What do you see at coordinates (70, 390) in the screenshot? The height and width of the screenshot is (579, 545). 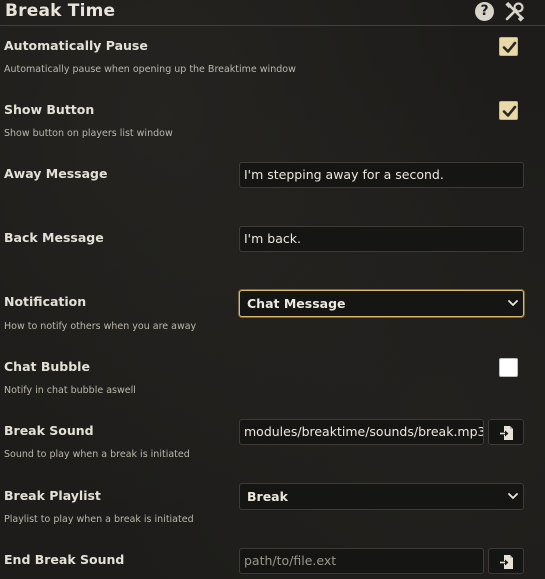 I see `setting-hint: Notify in chat bubble aswell` at bounding box center [70, 390].